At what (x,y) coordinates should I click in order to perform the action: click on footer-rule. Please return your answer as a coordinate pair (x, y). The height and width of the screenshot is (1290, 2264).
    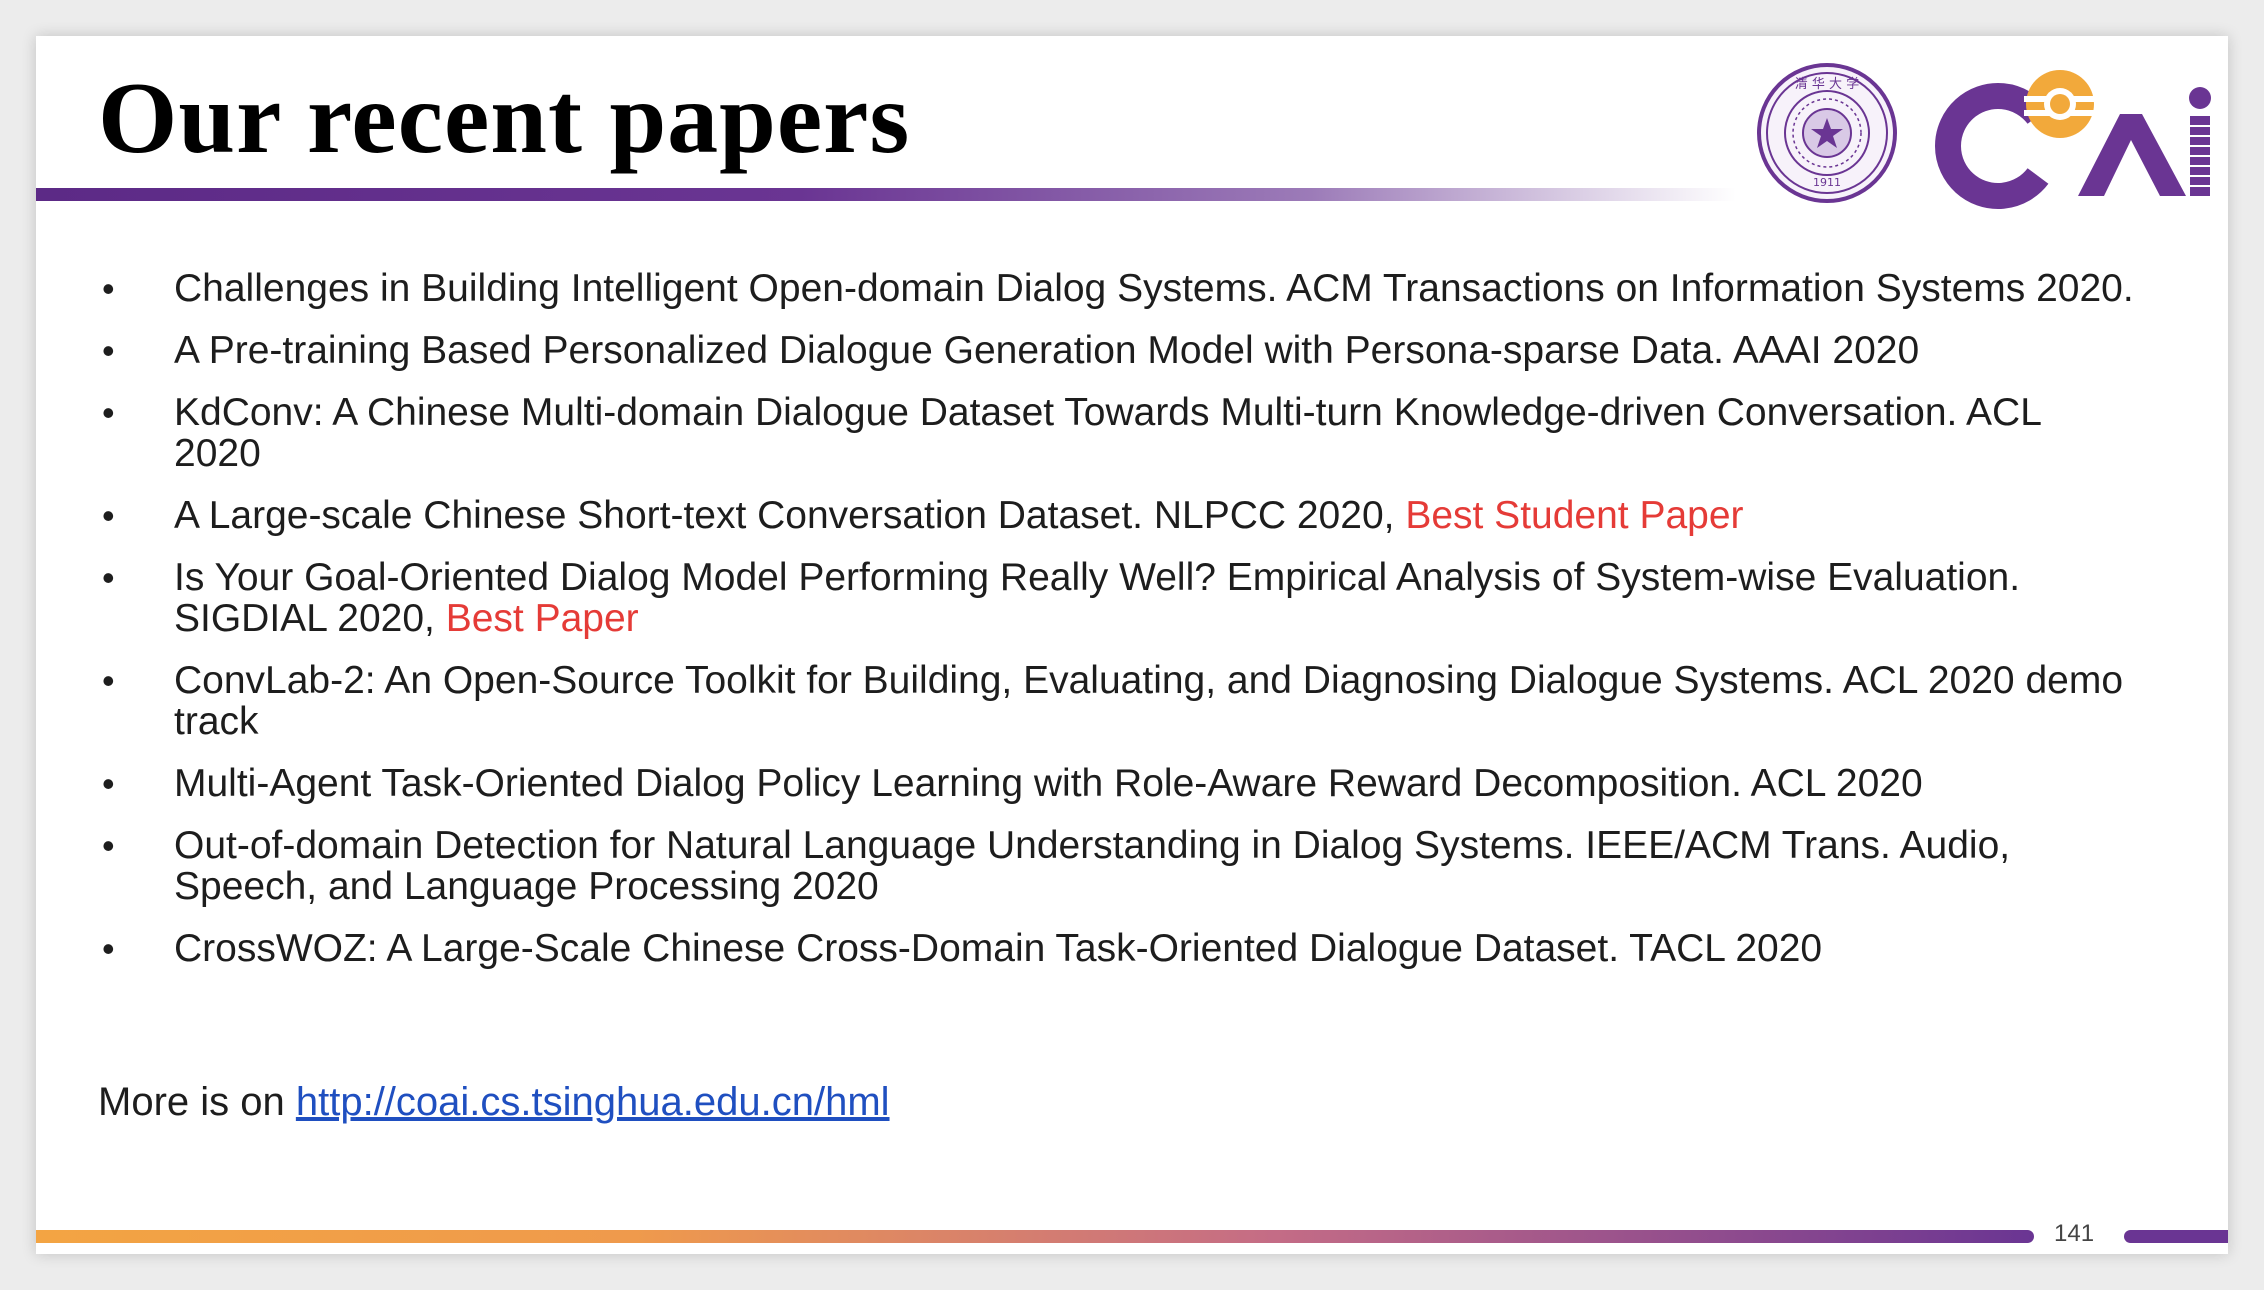
    Looking at the image, I should click on (1035, 1236).